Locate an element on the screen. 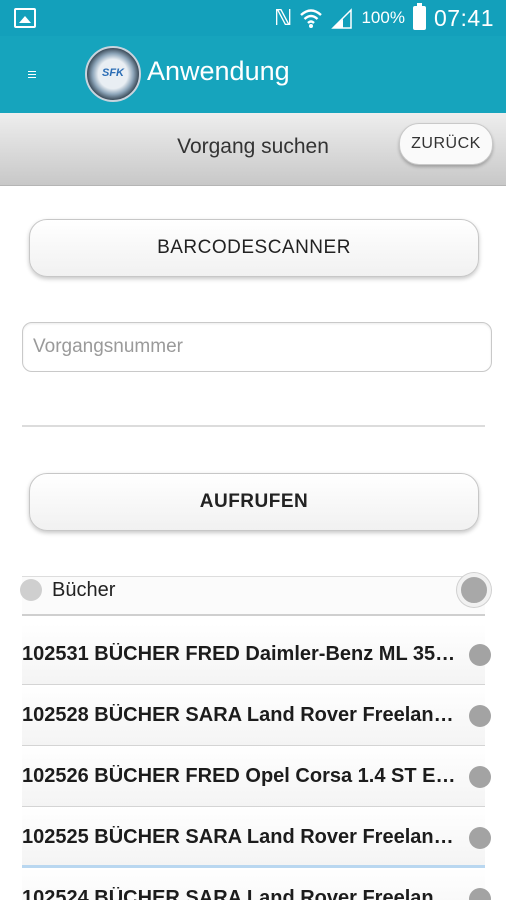 The width and height of the screenshot is (506, 900). divider is located at coordinates (253, 426).